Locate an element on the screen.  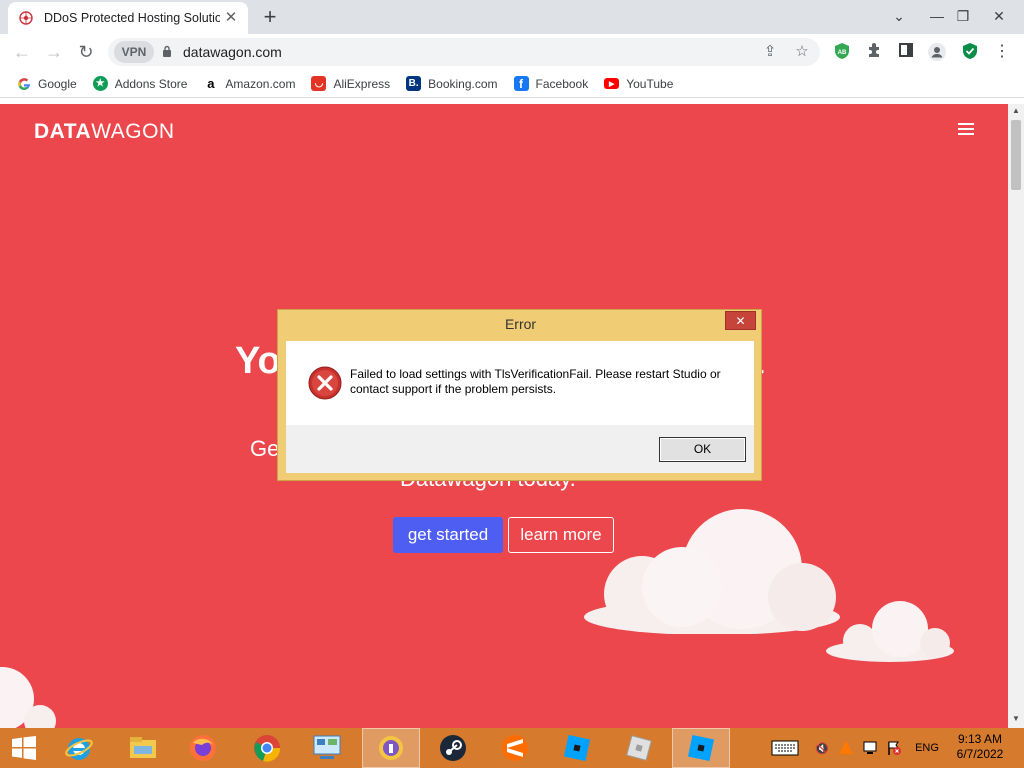
adblock-extension-icon: AB is located at coordinates (842, 52).